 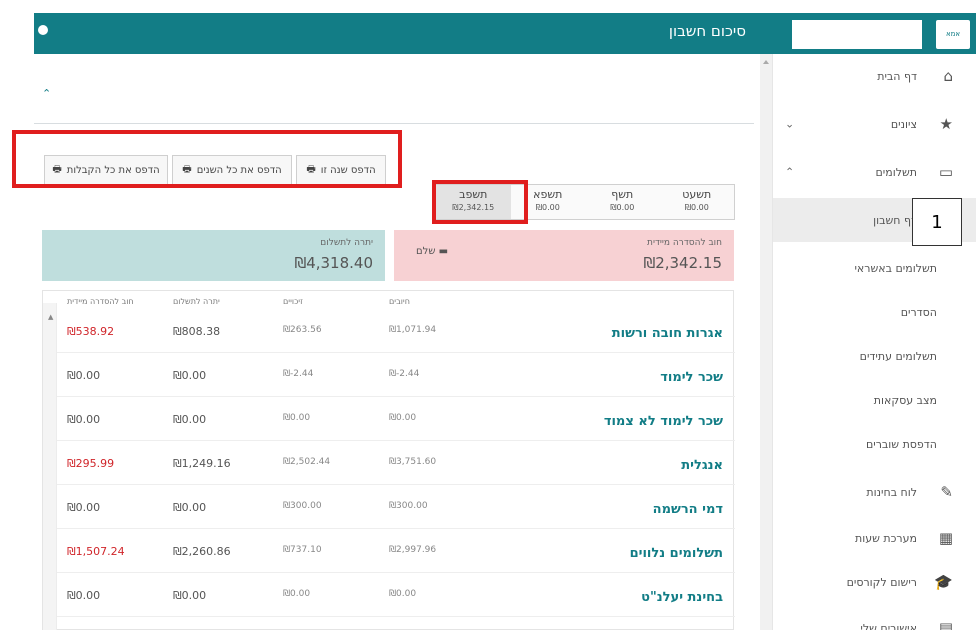 I want to click on cell-balance: ₪1,249.16, so click(x=202, y=463).